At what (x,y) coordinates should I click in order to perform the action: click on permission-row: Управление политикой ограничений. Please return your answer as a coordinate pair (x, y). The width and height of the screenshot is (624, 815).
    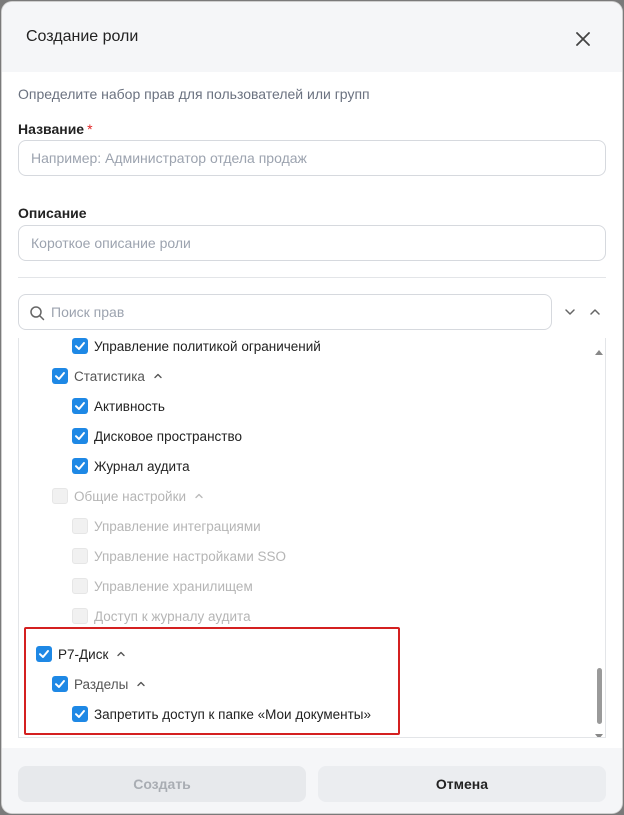
    Looking at the image, I should click on (196, 347).